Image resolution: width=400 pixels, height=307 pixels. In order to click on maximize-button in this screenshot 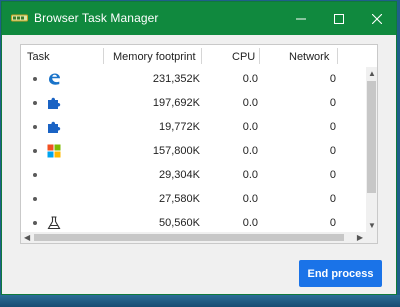, I will do `click(339, 18)`.